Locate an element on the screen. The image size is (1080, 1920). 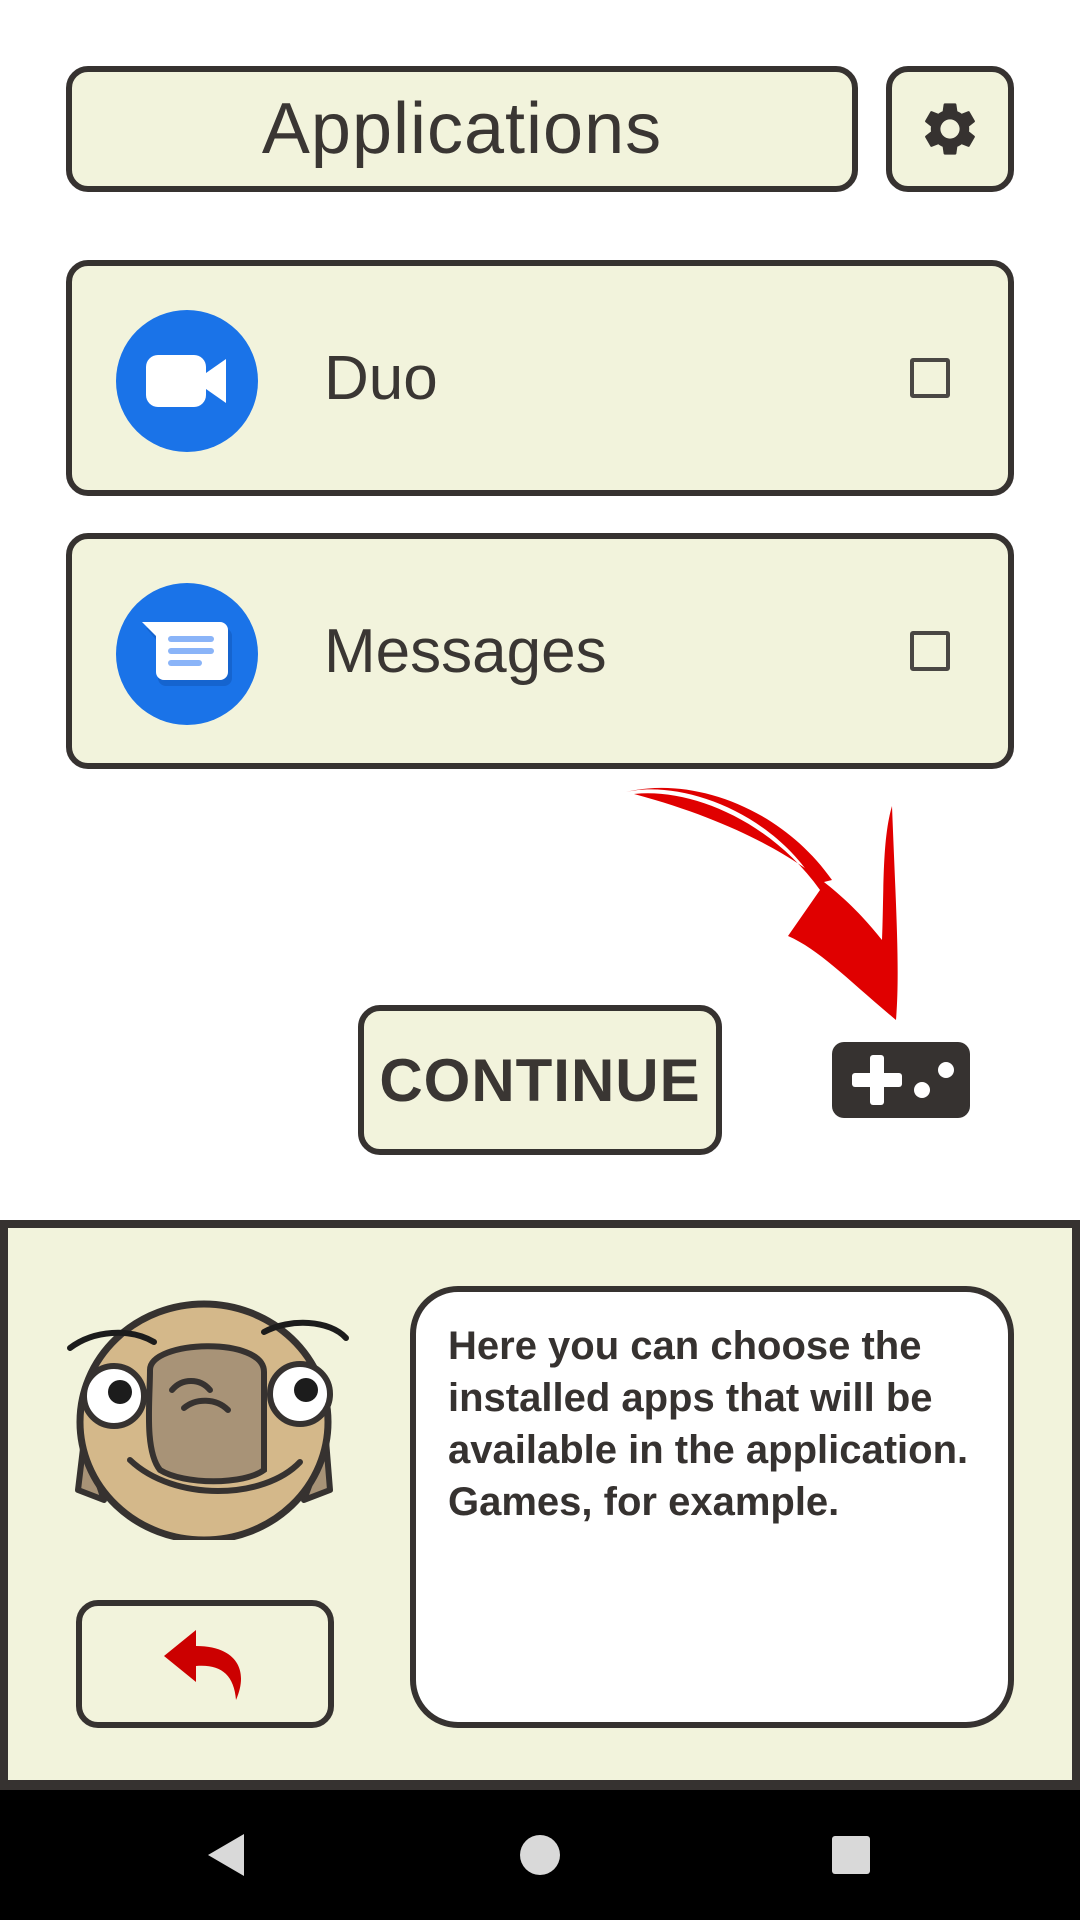
back-button is located at coordinates (205, 1664).